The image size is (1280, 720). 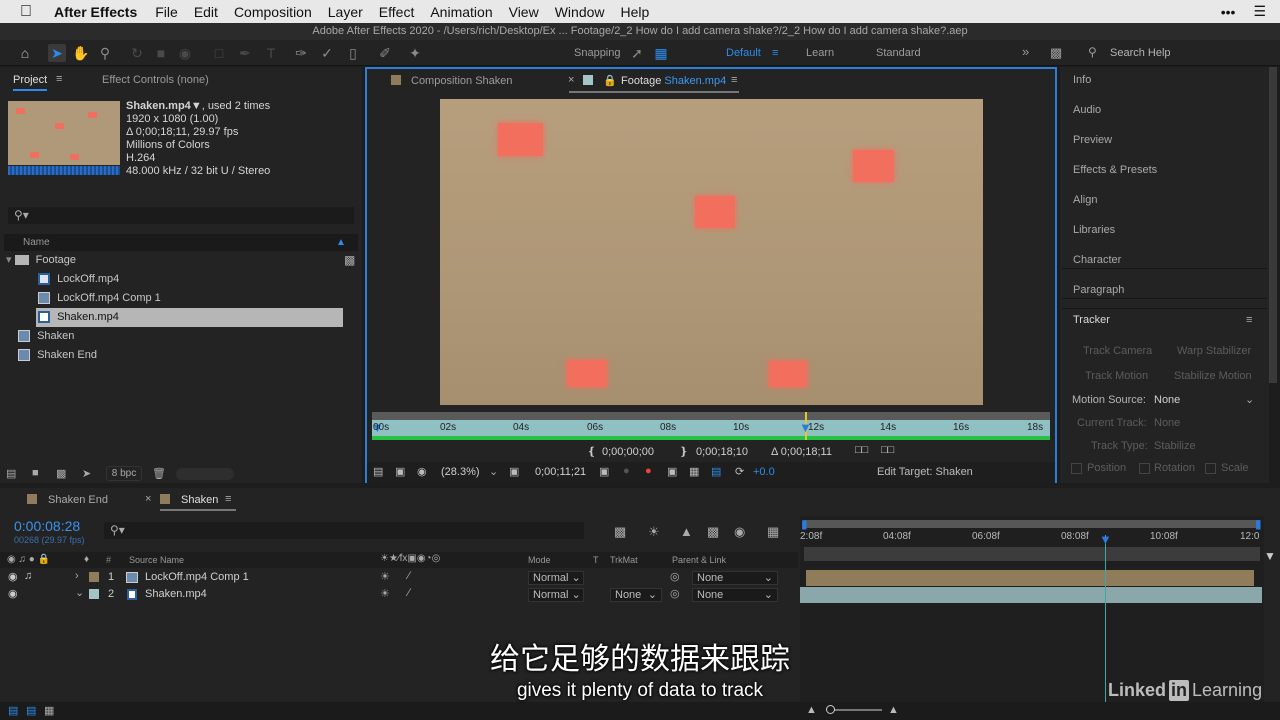 What do you see at coordinates (41, 260) in the screenshot?
I see `project-item-footage: ▾ Footage` at bounding box center [41, 260].